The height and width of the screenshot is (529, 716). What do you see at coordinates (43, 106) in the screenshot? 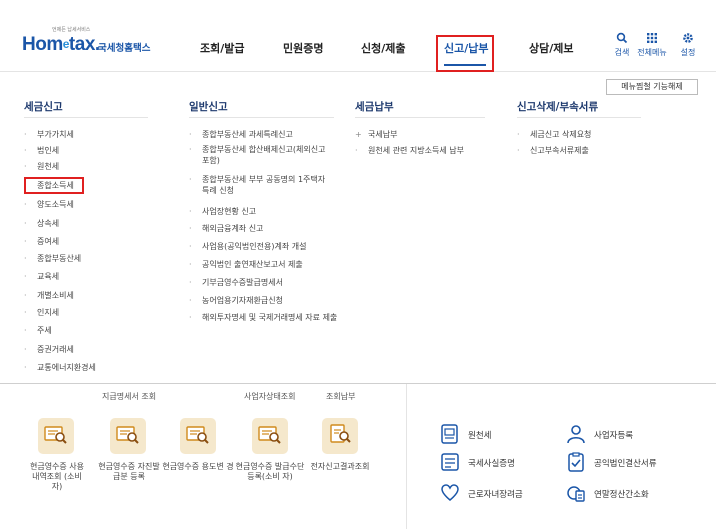
I see `menu-column-title-tax-report: 세금신고` at bounding box center [43, 106].